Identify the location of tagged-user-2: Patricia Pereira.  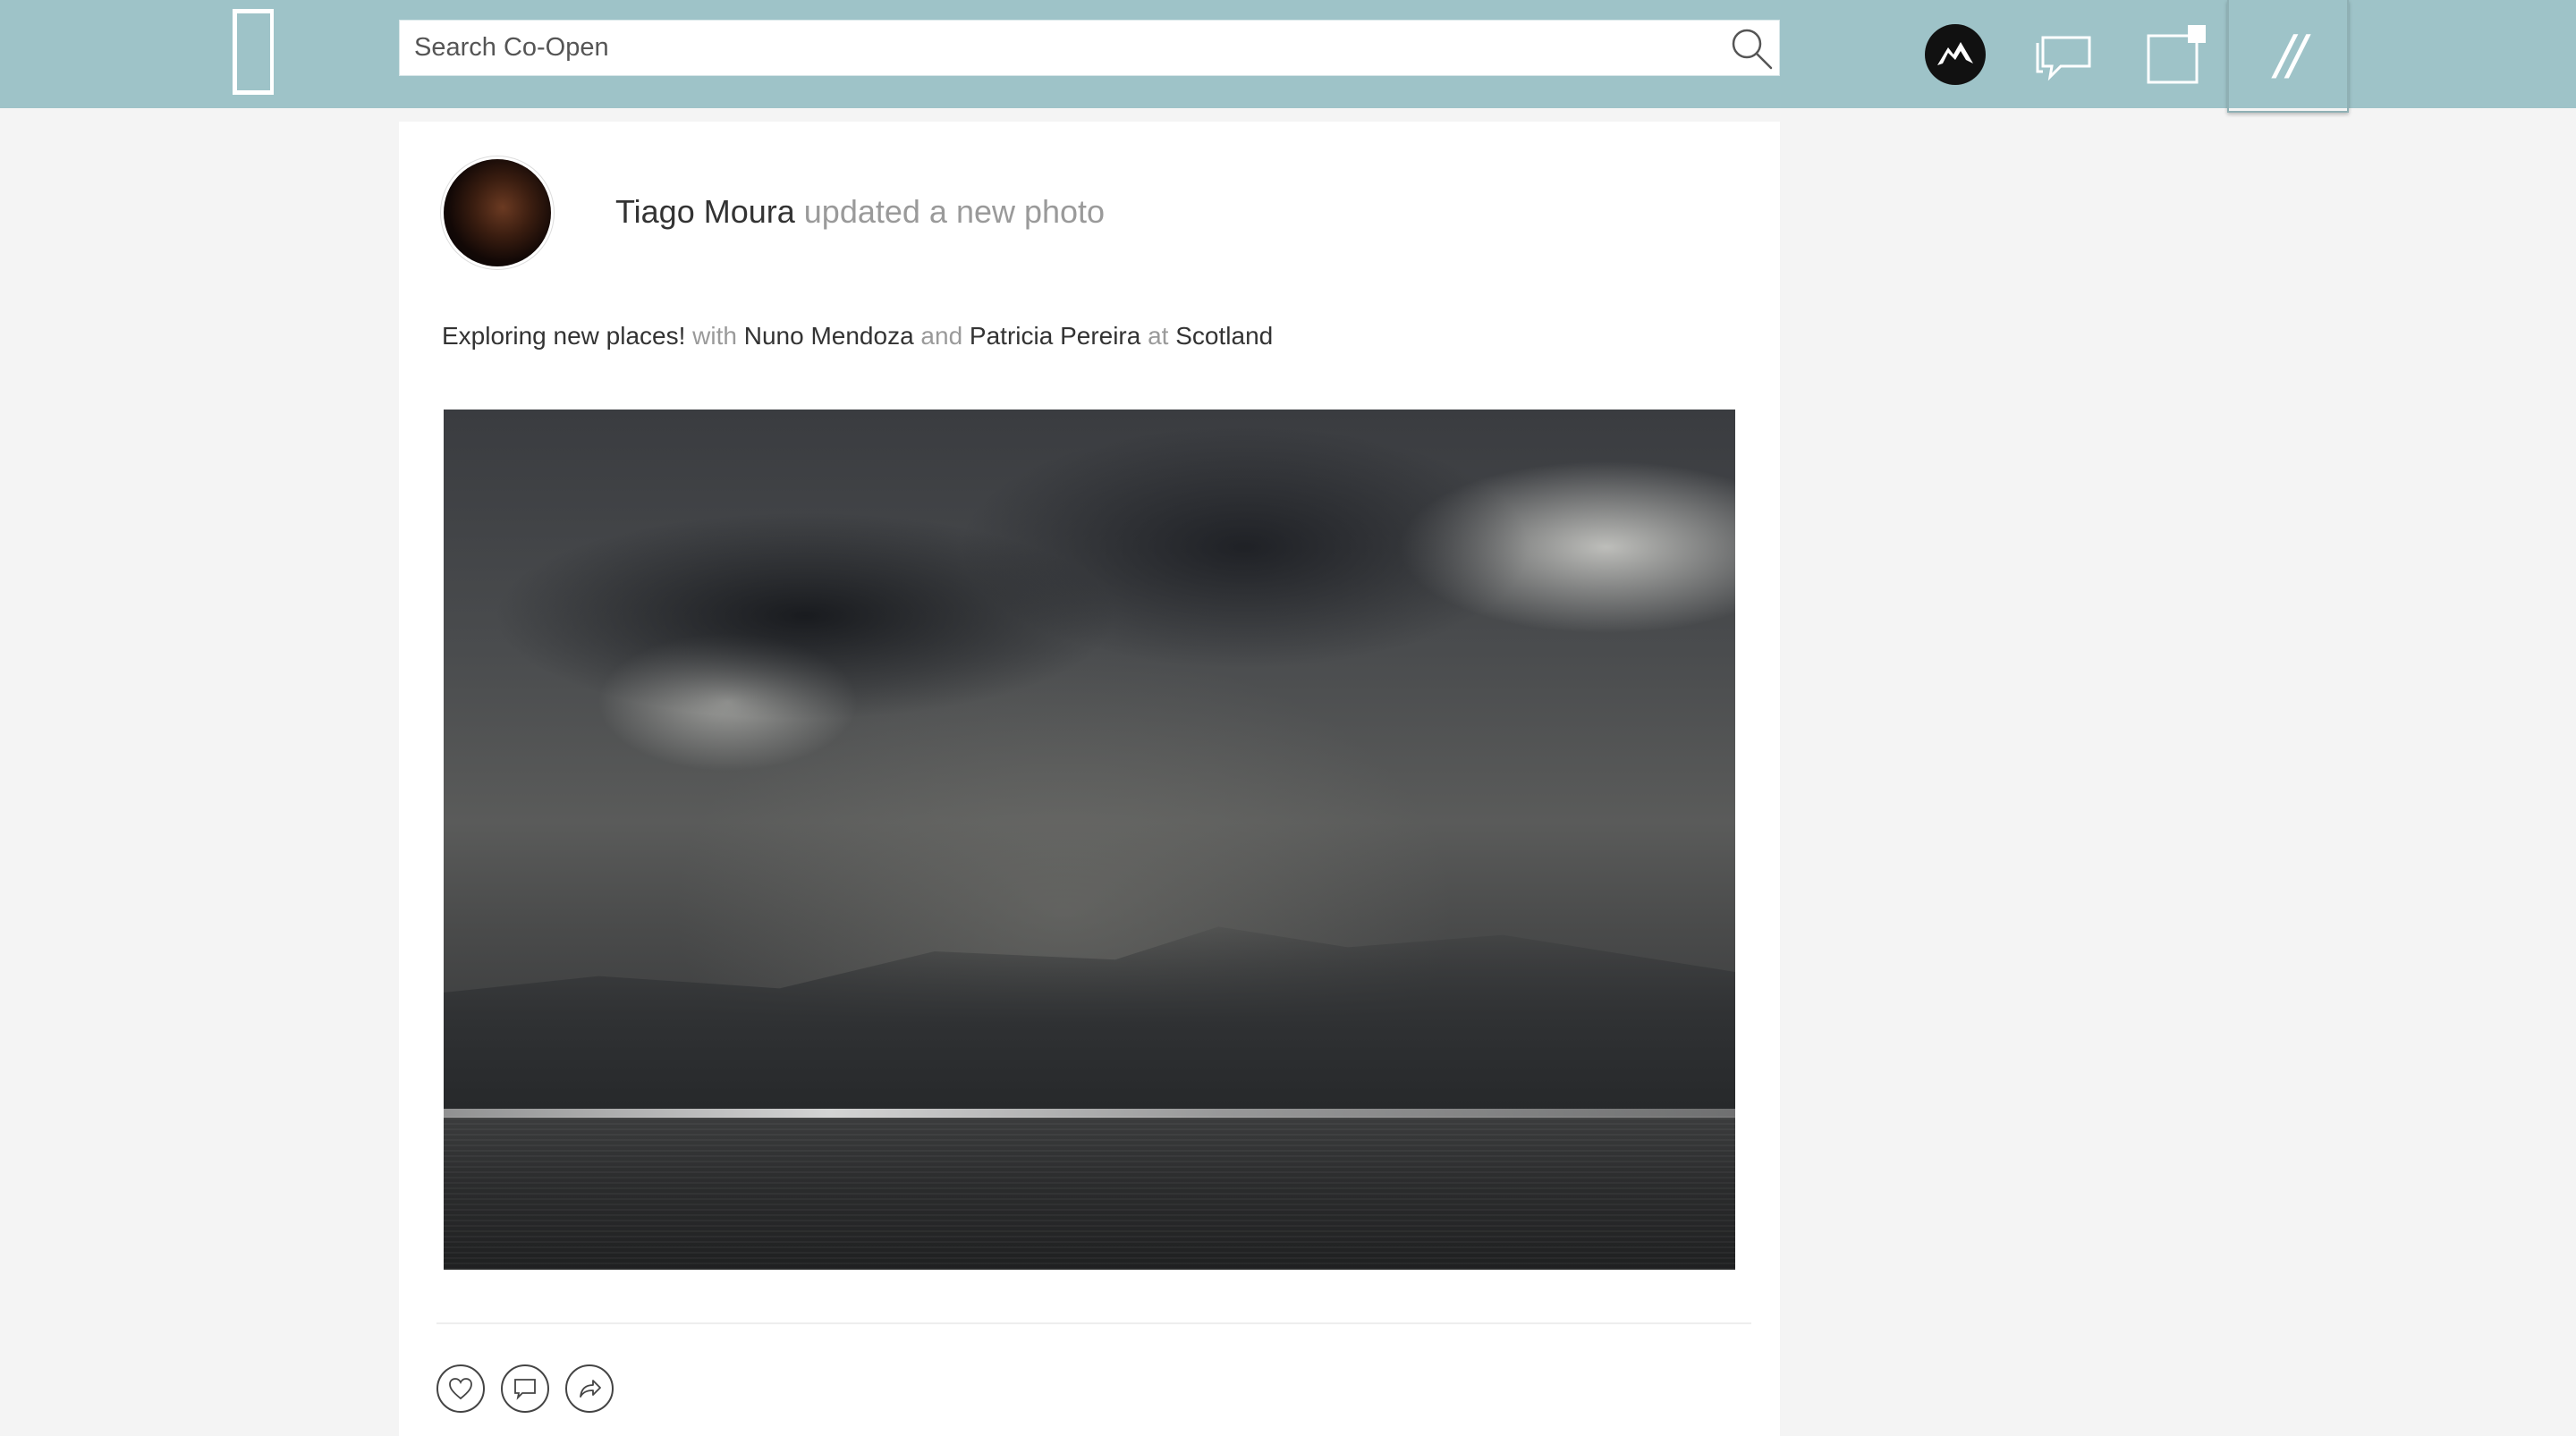
(1055, 336).